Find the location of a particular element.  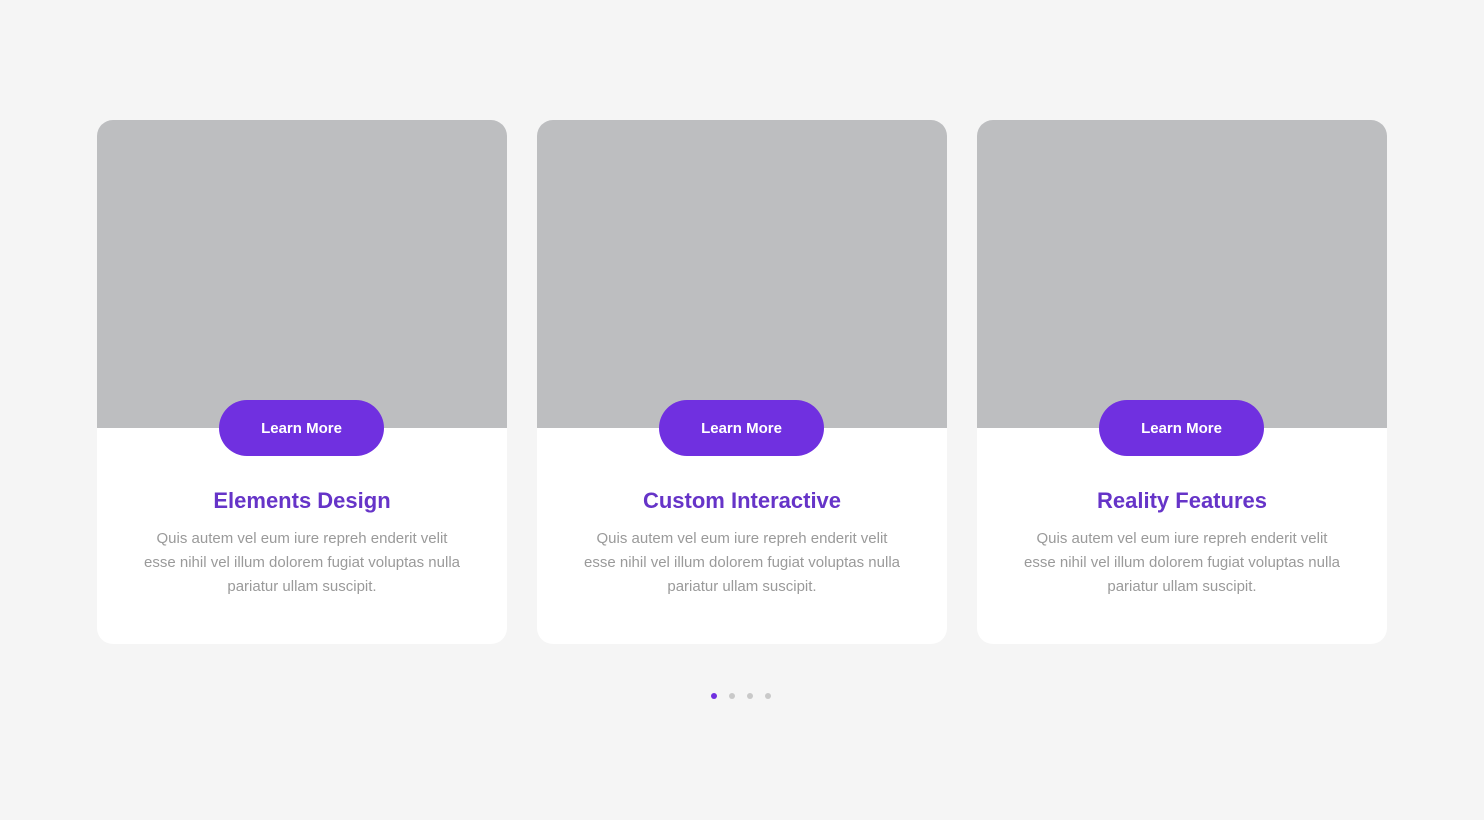

carousel-pagination is located at coordinates (741, 696).